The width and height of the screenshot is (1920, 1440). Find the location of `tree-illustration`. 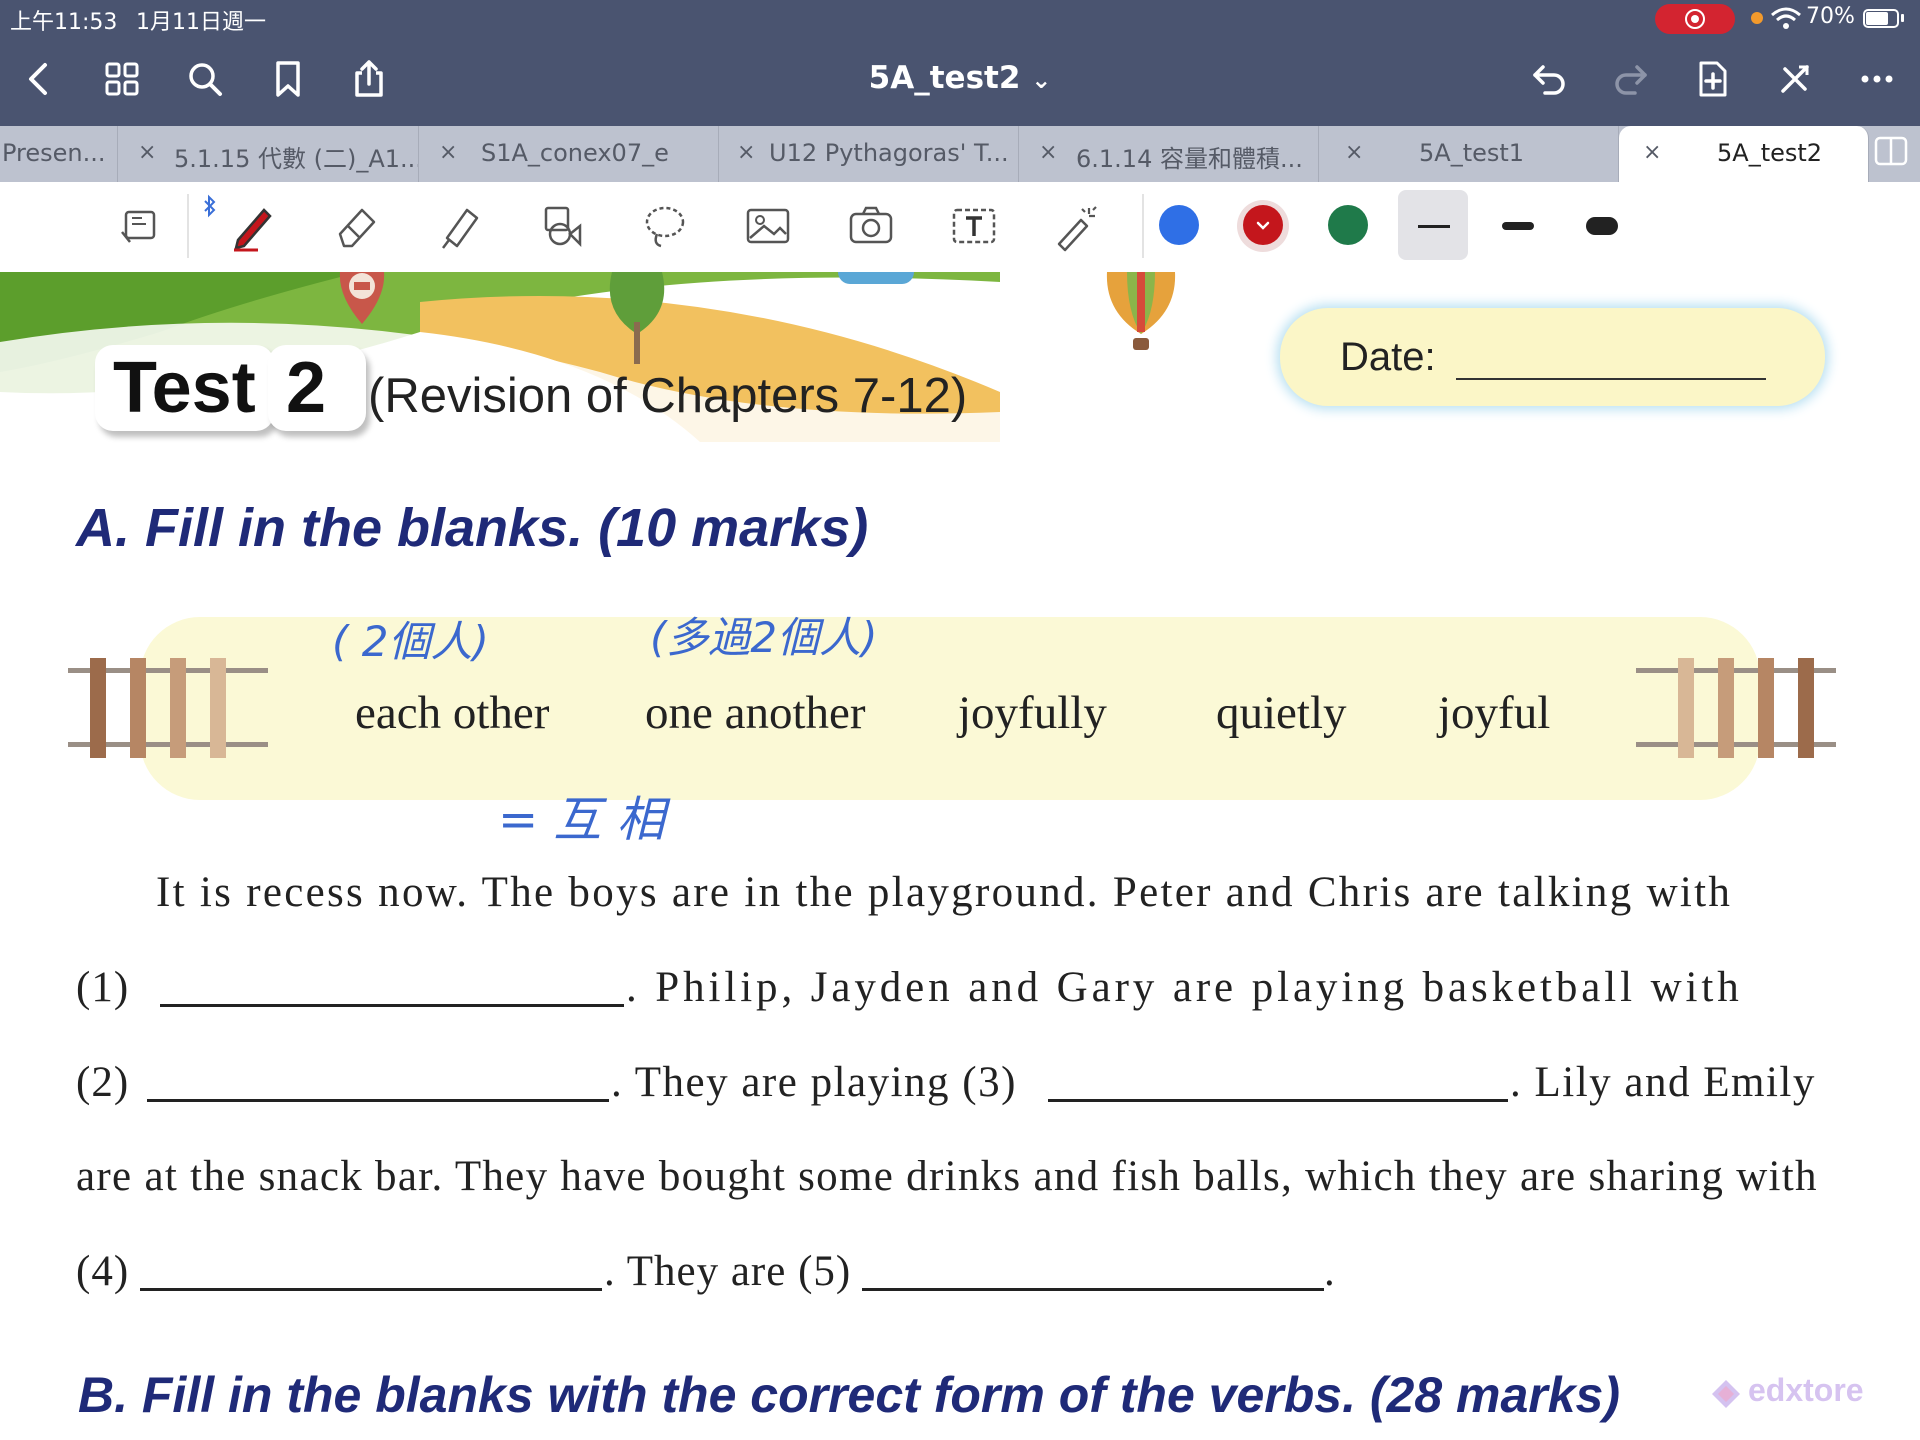

tree-illustration is located at coordinates (637, 318).